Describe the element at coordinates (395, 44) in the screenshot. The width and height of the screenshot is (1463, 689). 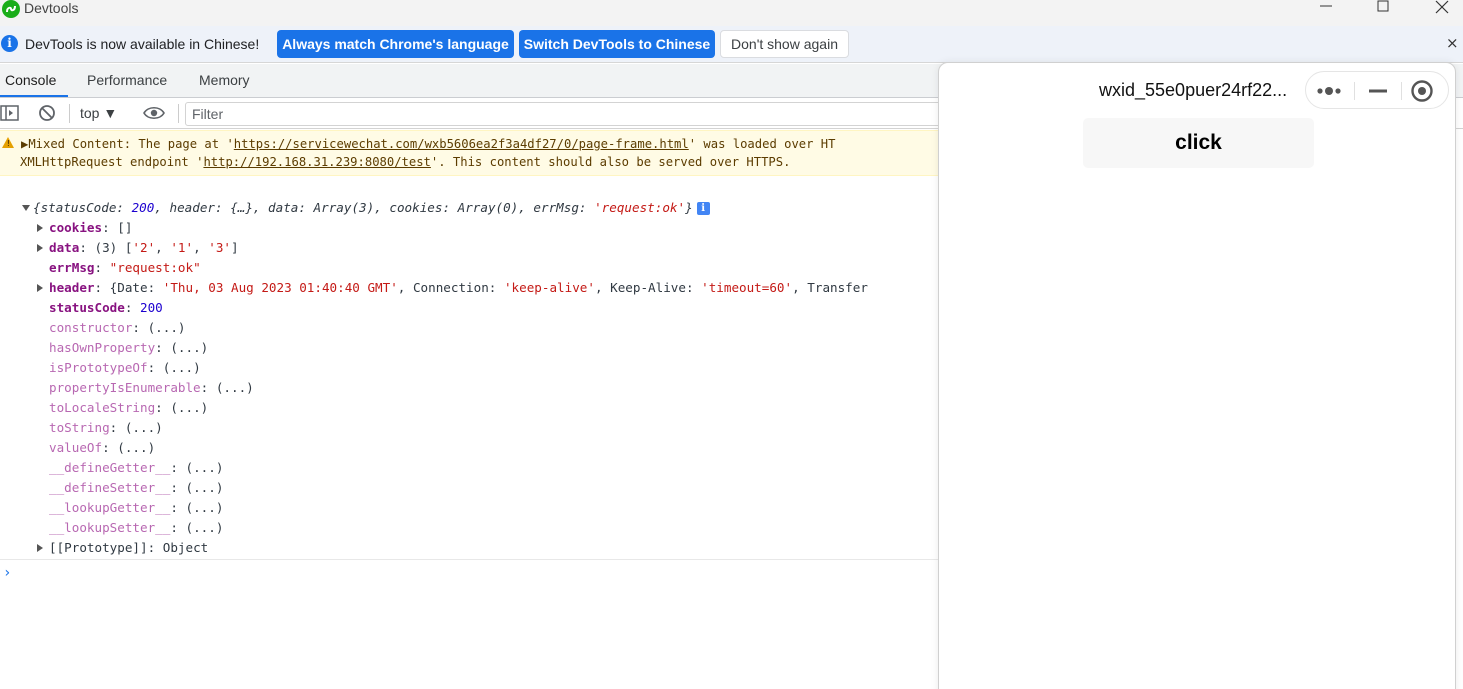
I see `always-match-language-button: Always match Chrome's language` at that location.